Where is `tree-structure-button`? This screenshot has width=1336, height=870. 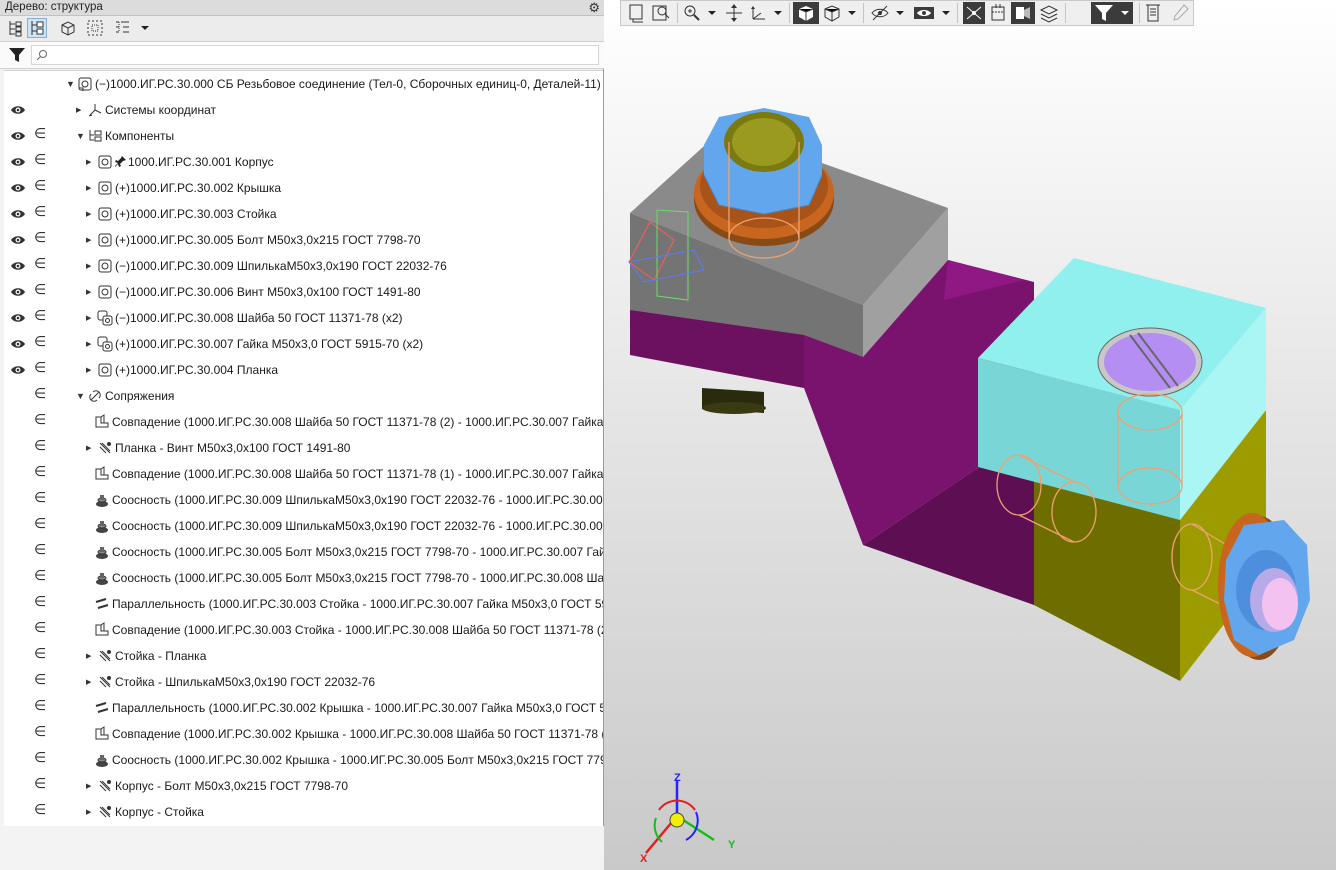 tree-structure-button is located at coordinates (15, 28).